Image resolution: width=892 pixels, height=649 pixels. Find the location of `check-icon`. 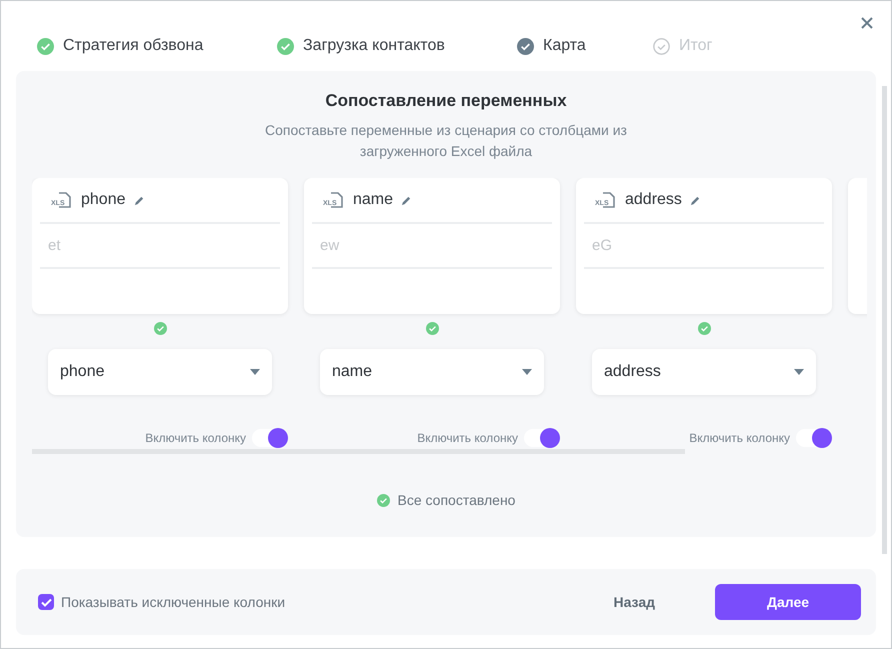

check-icon is located at coordinates (383, 500).